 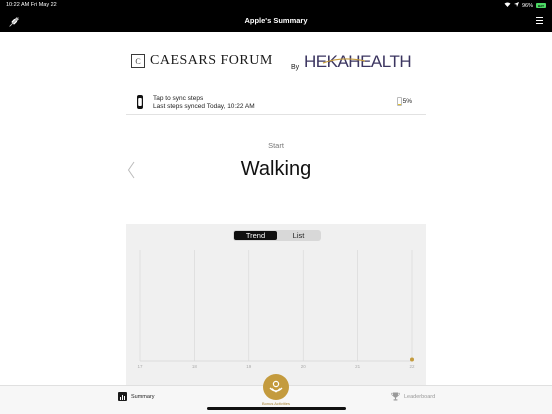 What do you see at coordinates (304, 366) in the screenshot?
I see `chart-x-tick-label: 20` at bounding box center [304, 366].